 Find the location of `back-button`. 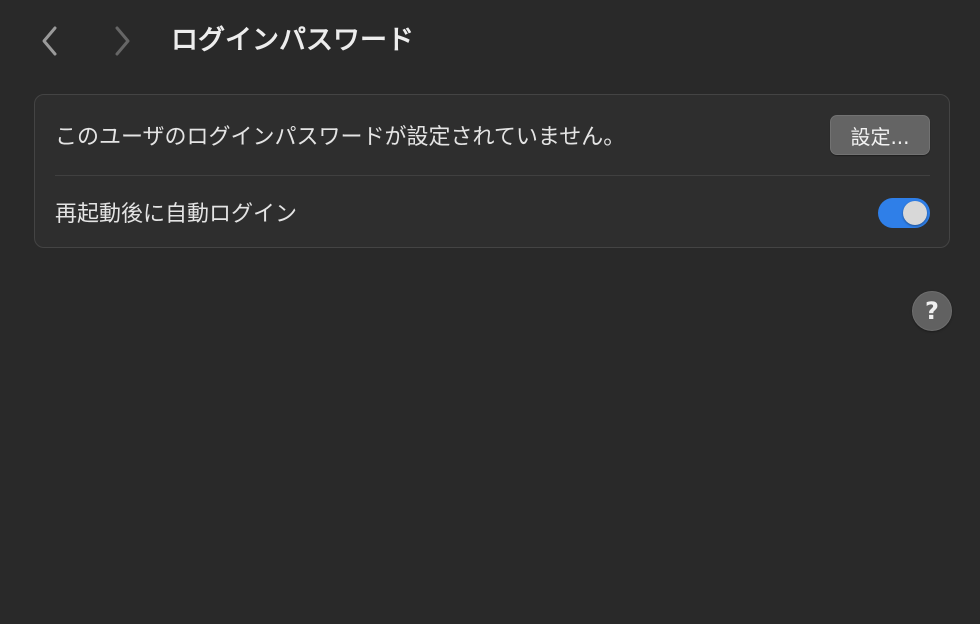

back-button is located at coordinates (50, 41).